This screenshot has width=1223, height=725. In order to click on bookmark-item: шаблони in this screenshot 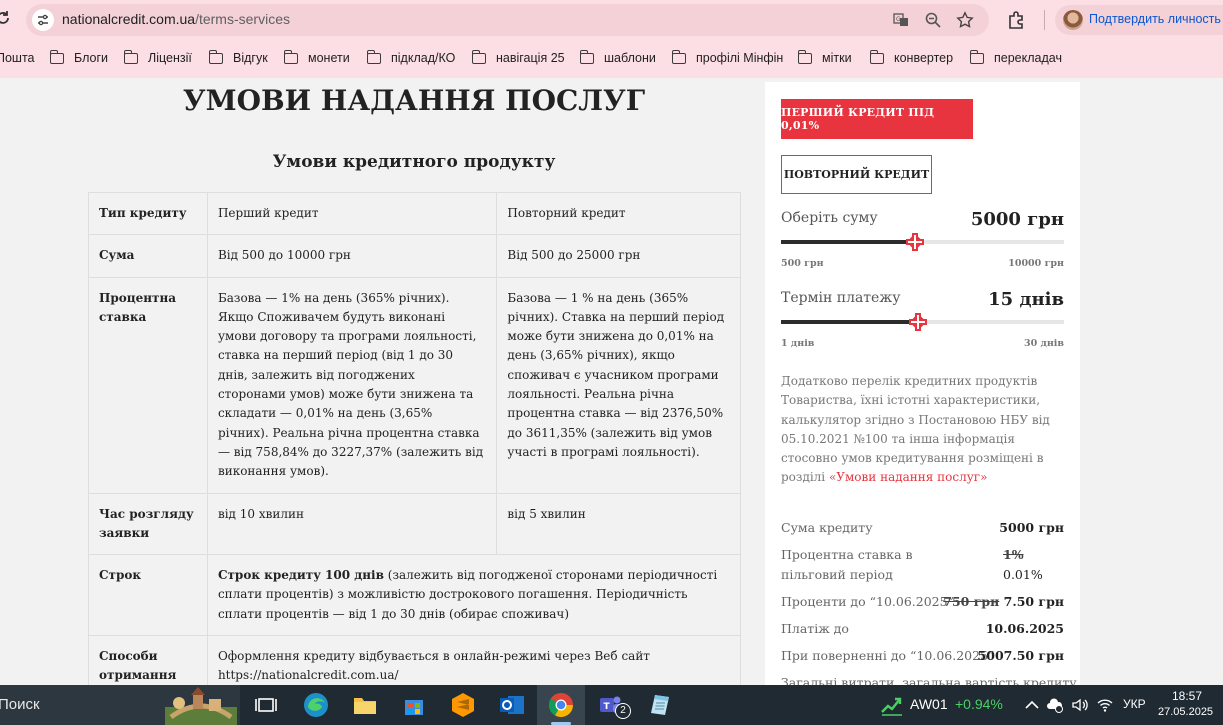, I will do `click(617, 58)`.